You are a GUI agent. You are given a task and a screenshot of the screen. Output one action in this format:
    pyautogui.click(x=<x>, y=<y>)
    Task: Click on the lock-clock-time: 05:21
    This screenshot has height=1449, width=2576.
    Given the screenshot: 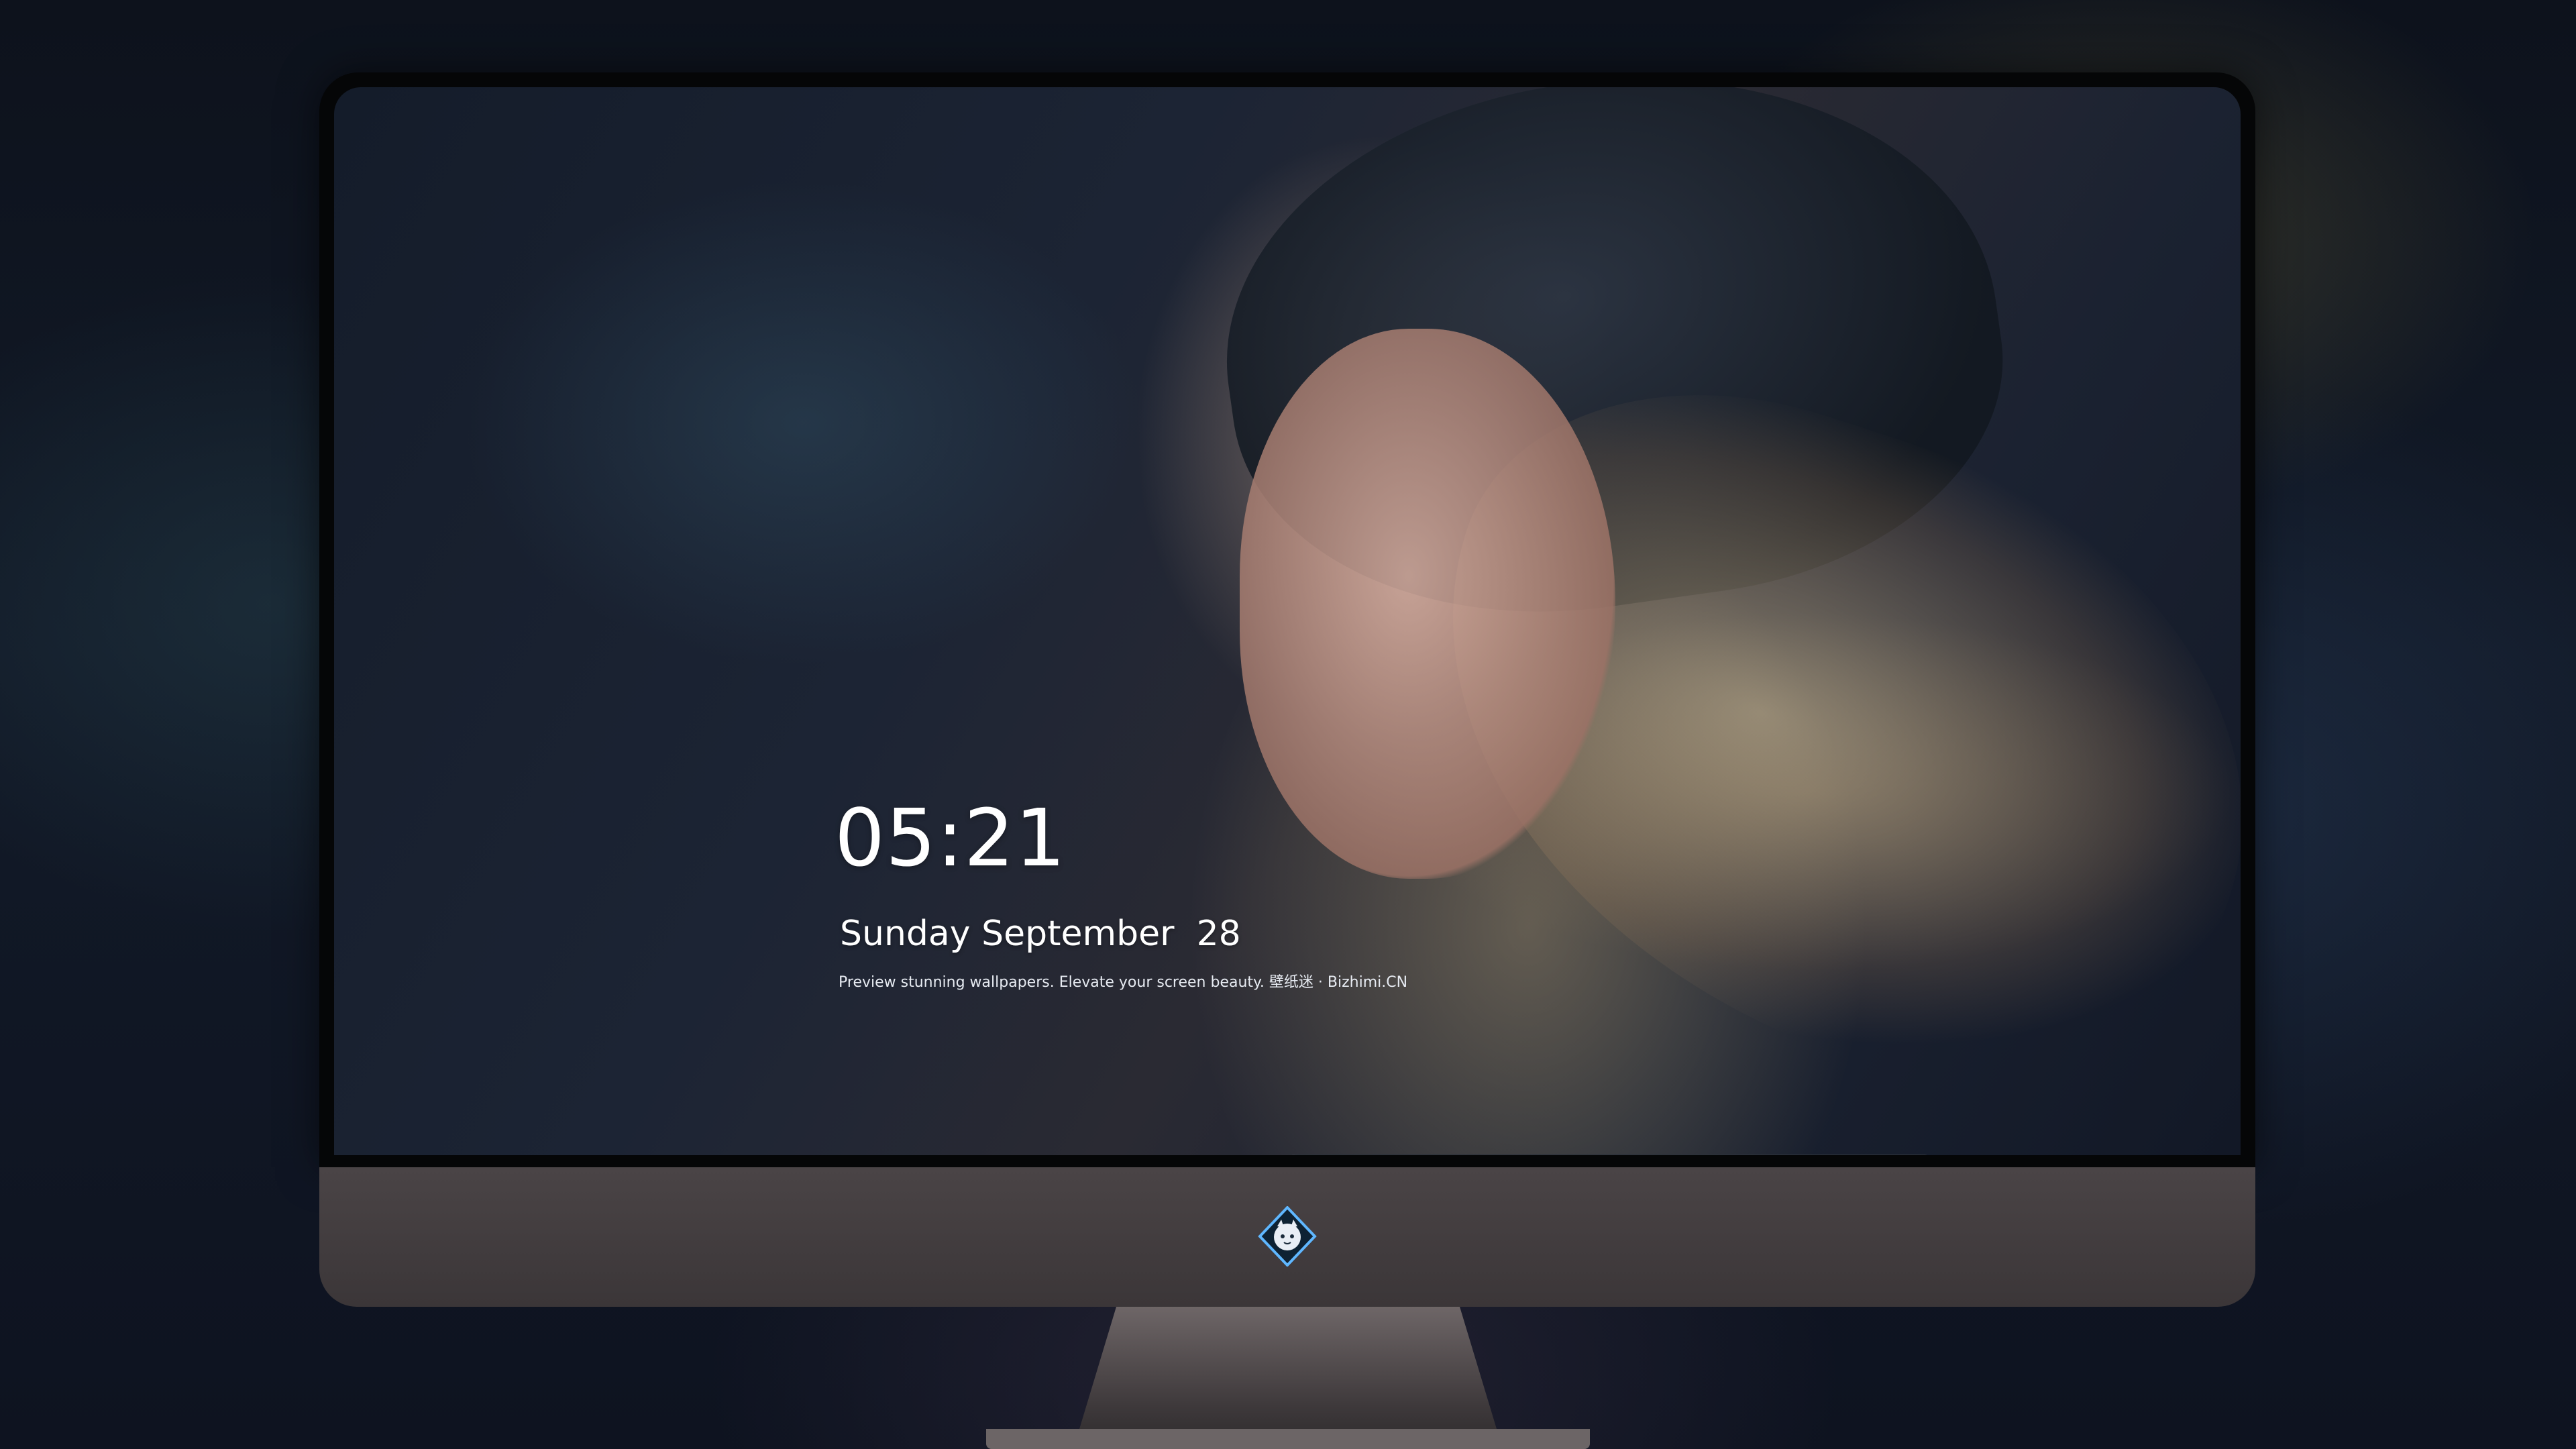 What is the action you would take?
    pyautogui.click(x=951, y=838)
    